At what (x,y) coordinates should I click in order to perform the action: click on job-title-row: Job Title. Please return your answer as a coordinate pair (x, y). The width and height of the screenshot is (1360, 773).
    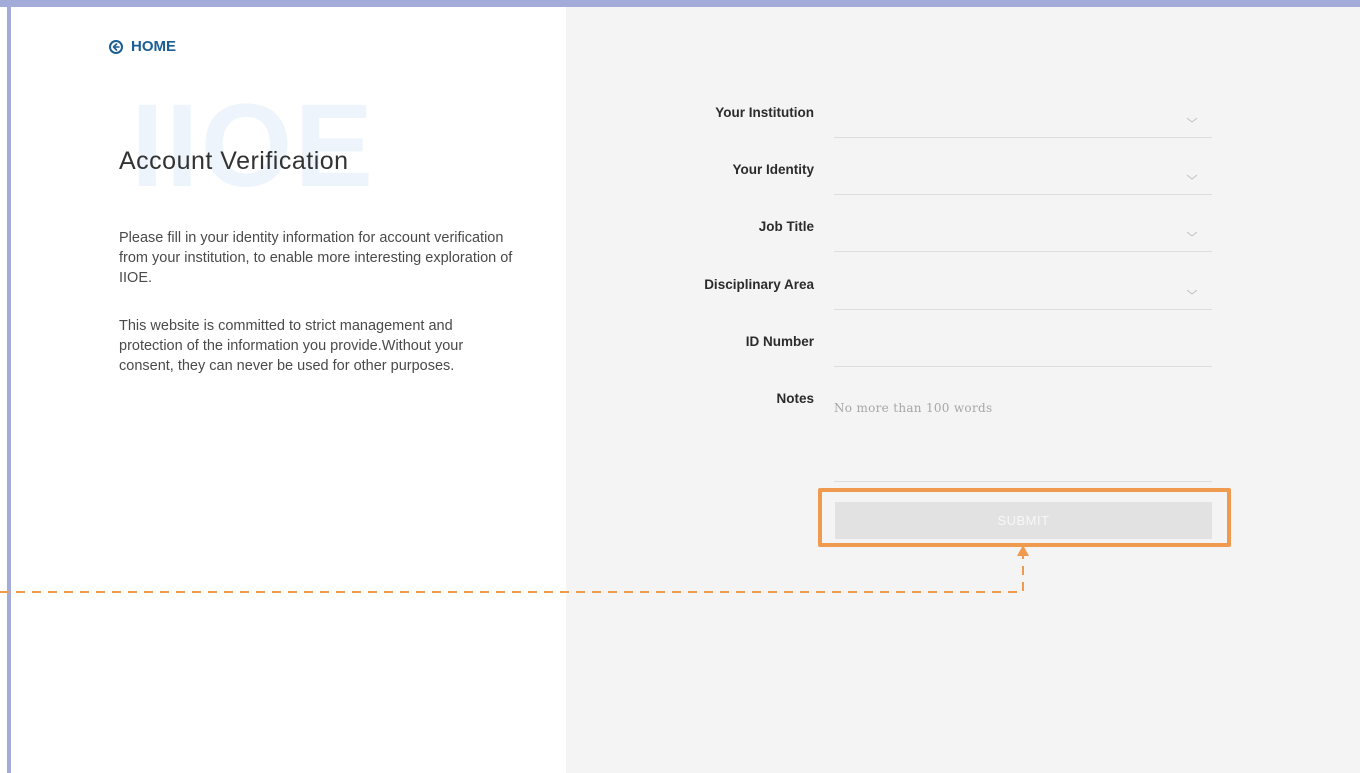
    Looking at the image, I should click on (963, 247).